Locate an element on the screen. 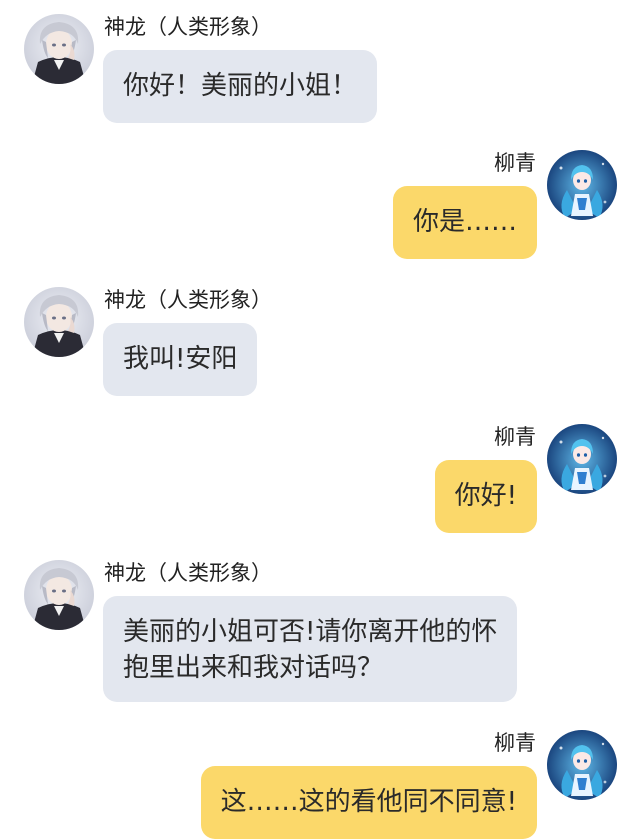 This screenshot has width=640, height=839. message-text-line: 美丽的小姐可否!请你离开他的怀 is located at coordinates (310, 632).